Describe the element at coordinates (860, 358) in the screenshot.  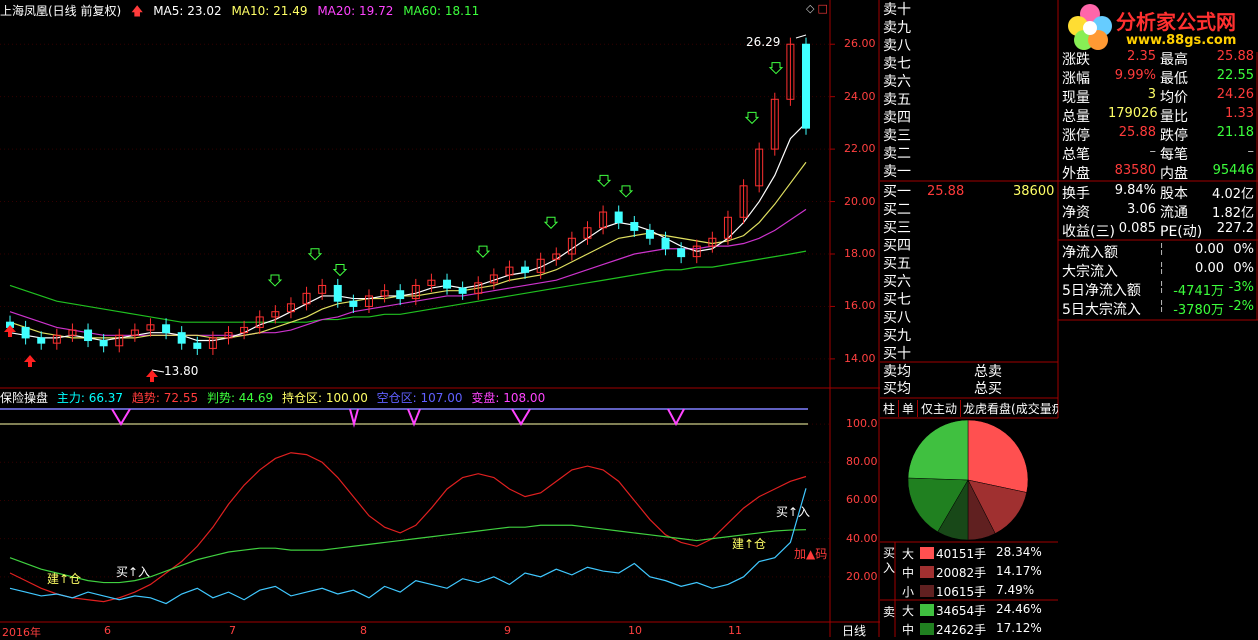
I see `price-tick-6: 14.00` at that location.